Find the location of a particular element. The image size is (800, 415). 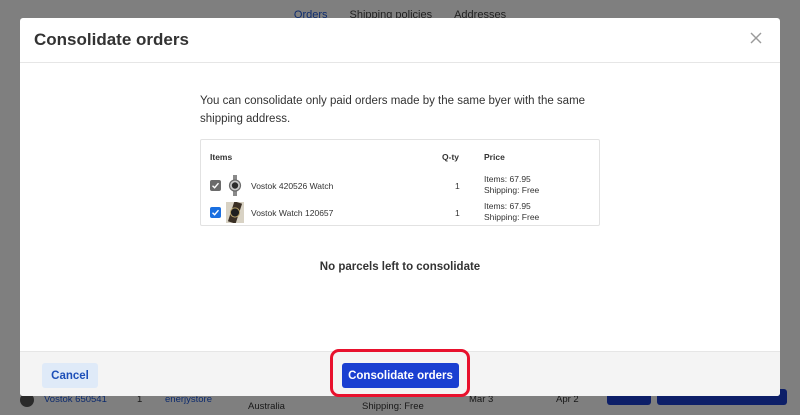

item-name: Vostok Watch 120657 is located at coordinates (292, 213).